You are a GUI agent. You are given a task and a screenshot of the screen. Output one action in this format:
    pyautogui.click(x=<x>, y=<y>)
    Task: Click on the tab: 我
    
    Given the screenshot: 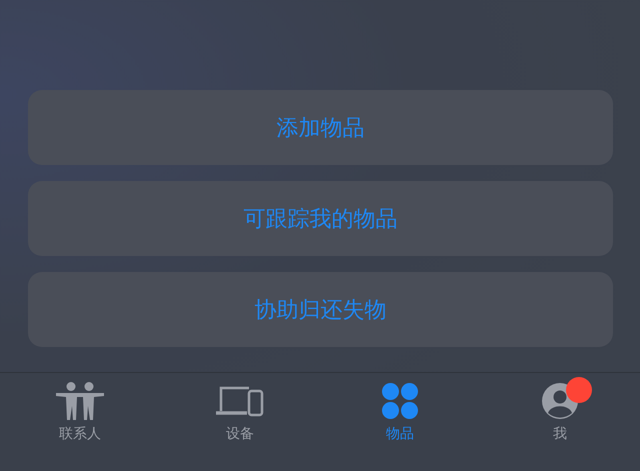 What is the action you would take?
    pyautogui.click(x=560, y=422)
    